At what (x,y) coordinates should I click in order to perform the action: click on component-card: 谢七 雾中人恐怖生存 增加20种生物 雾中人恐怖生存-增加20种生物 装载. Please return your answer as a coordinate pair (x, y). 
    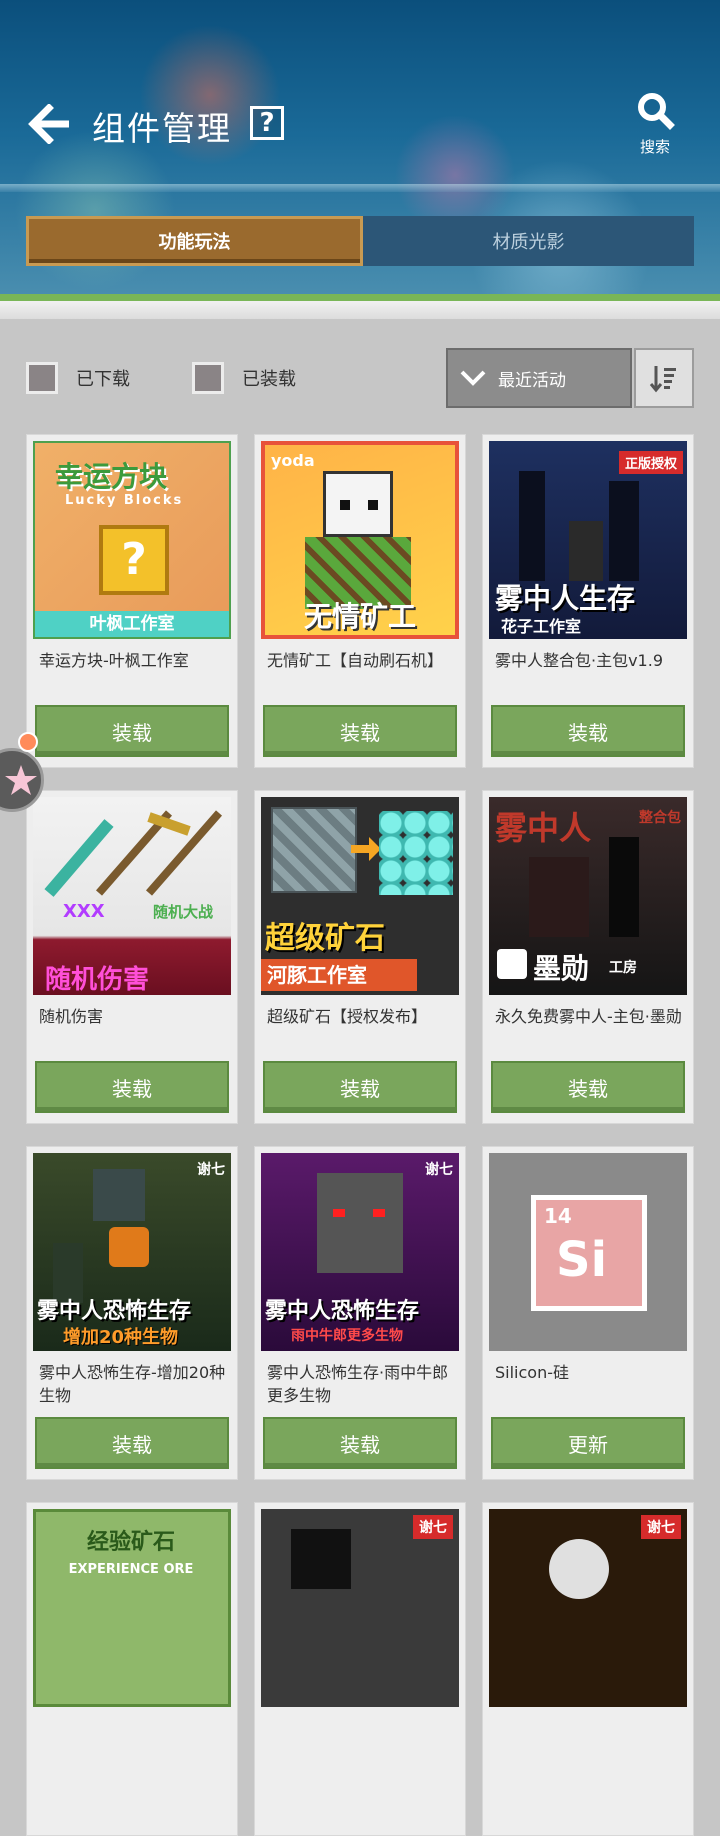
    Looking at the image, I should click on (132, 1313).